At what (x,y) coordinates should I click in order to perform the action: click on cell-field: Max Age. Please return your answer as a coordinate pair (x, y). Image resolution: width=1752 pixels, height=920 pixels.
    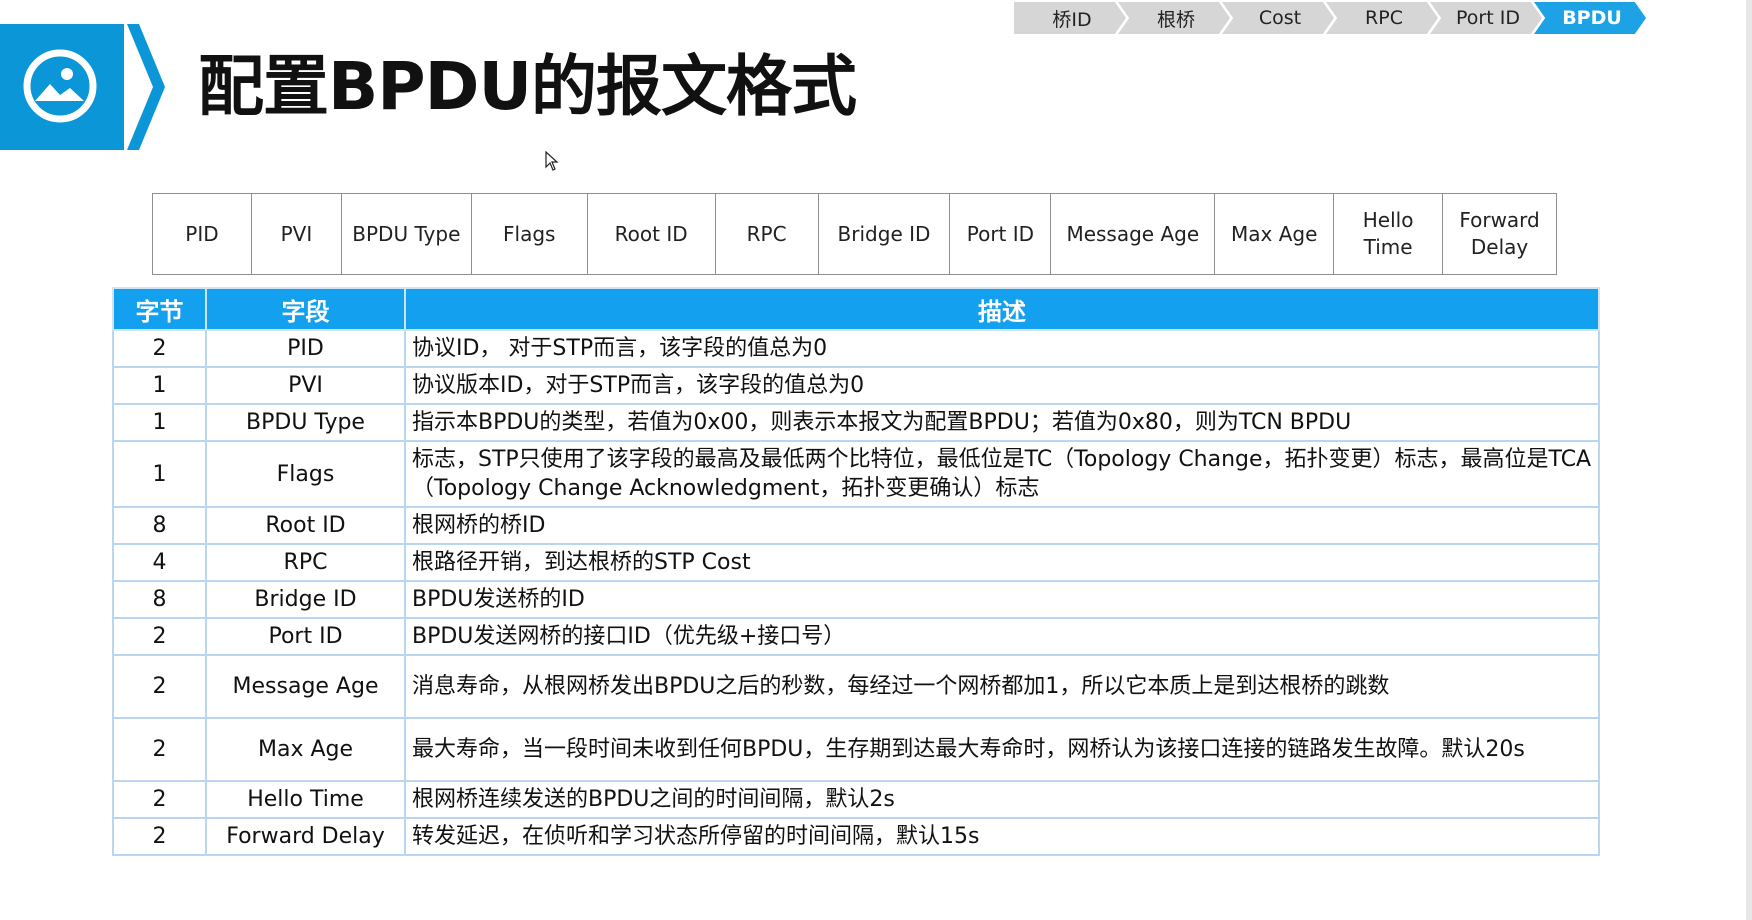
    Looking at the image, I should click on (305, 749).